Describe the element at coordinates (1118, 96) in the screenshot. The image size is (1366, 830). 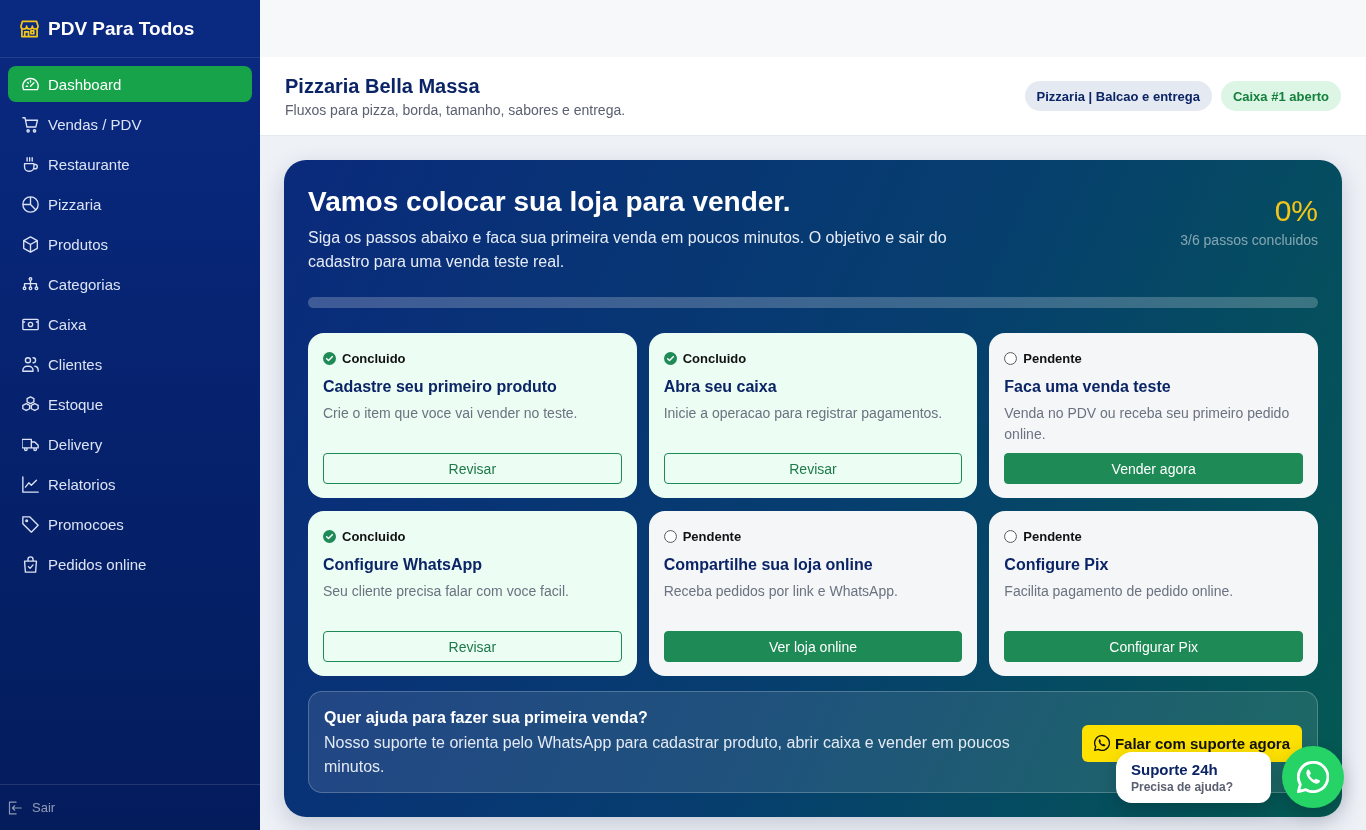
I see `category-badge: Pizzaria | Balcao e entrega` at that location.